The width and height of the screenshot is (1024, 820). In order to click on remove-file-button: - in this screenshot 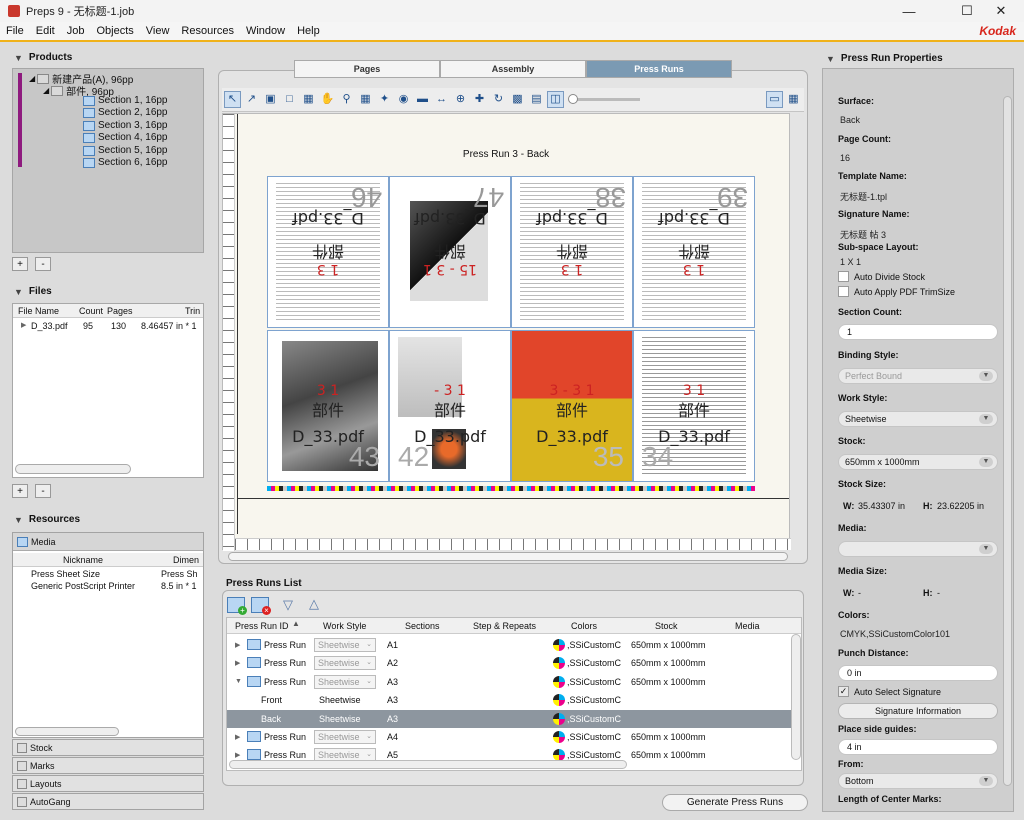, I will do `click(43, 491)`.